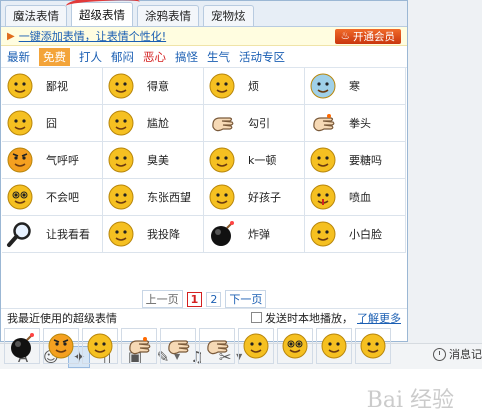 The image size is (482, 420). I want to click on disdain-face-icon, so click(20, 86).